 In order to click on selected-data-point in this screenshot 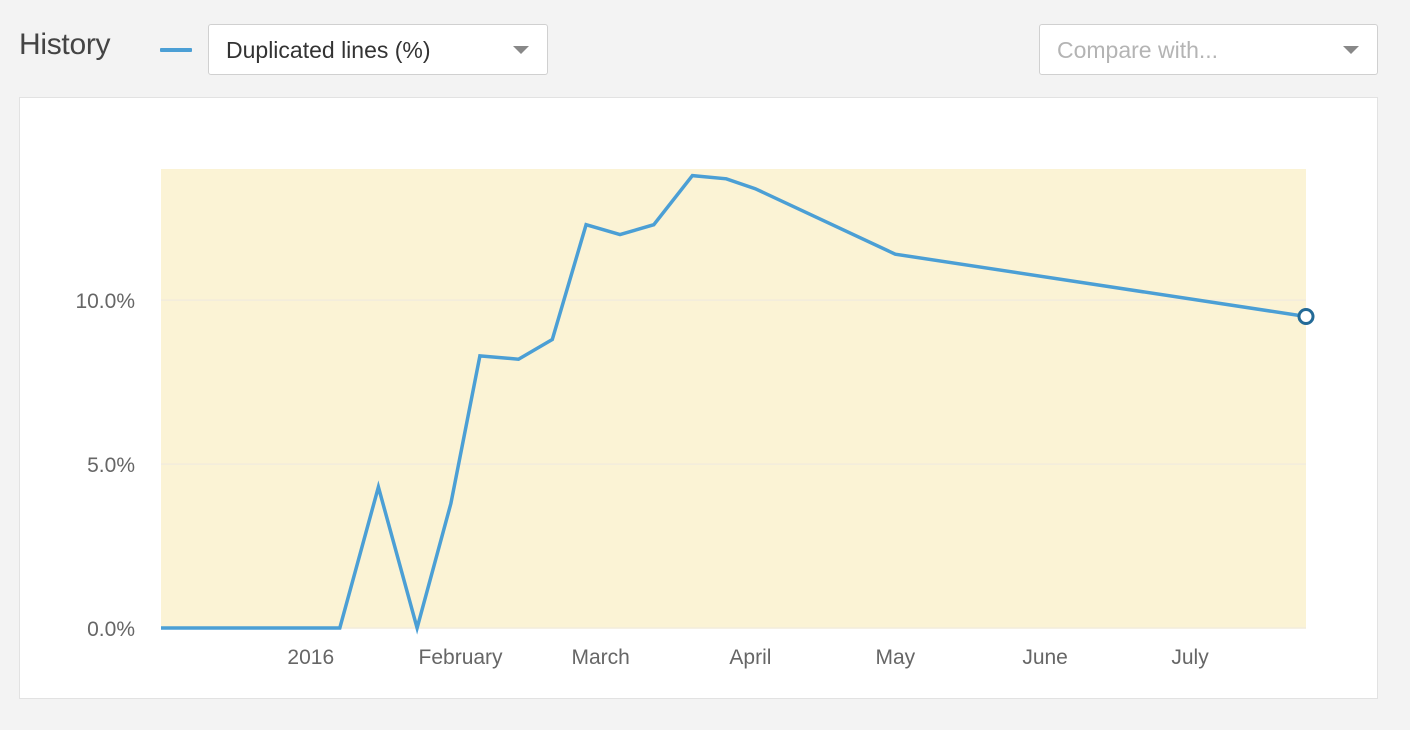, I will do `click(1306, 317)`.